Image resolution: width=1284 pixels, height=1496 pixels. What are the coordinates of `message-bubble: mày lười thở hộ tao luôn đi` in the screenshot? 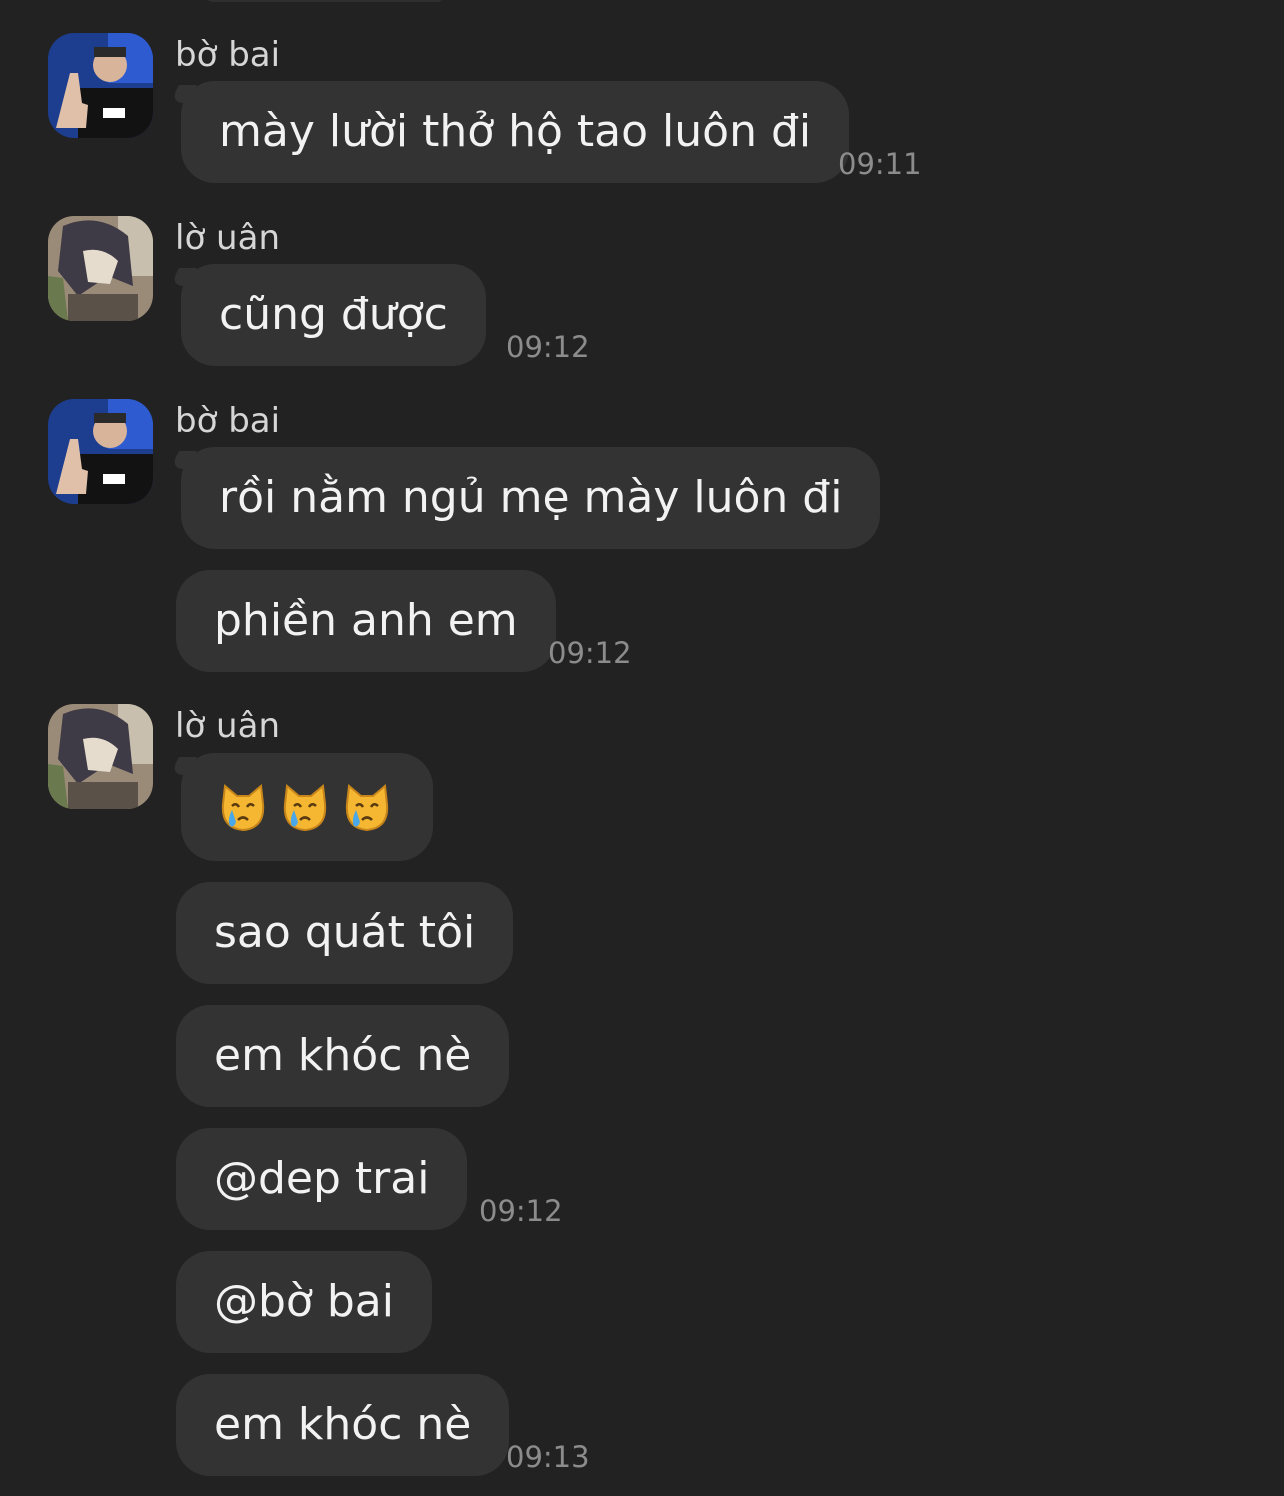 It's located at (515, 132).